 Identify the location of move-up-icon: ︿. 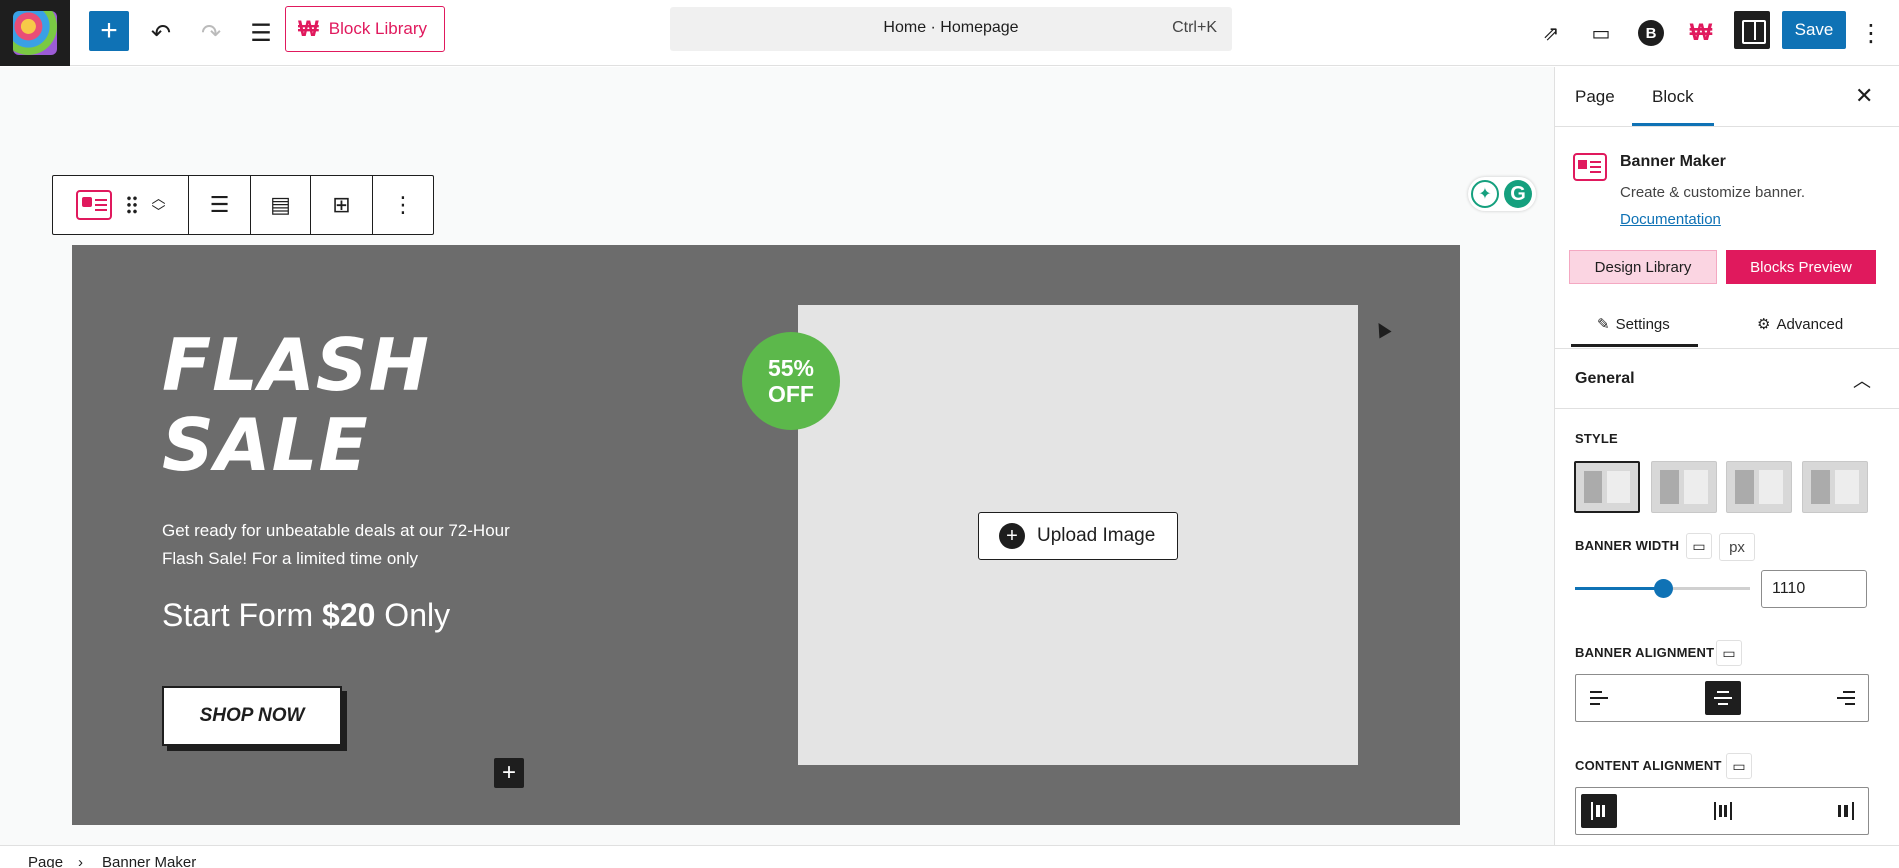
(159, 198).